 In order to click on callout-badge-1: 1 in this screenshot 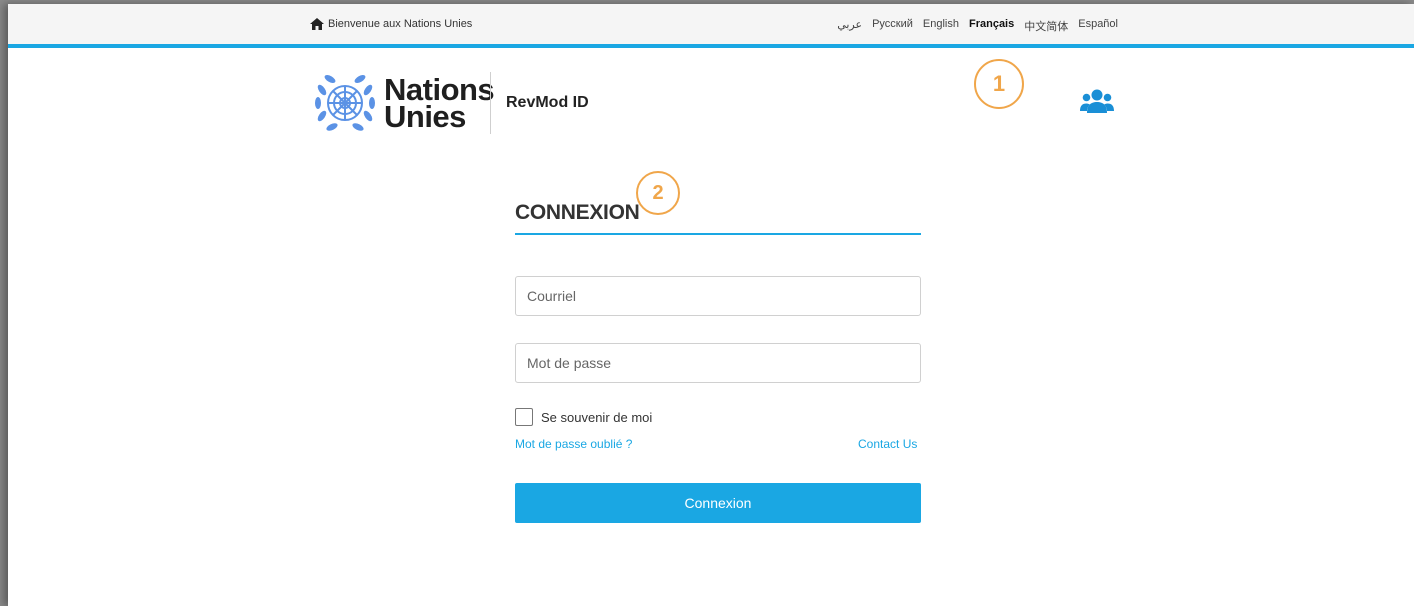, I will do `click(999, 84)`.